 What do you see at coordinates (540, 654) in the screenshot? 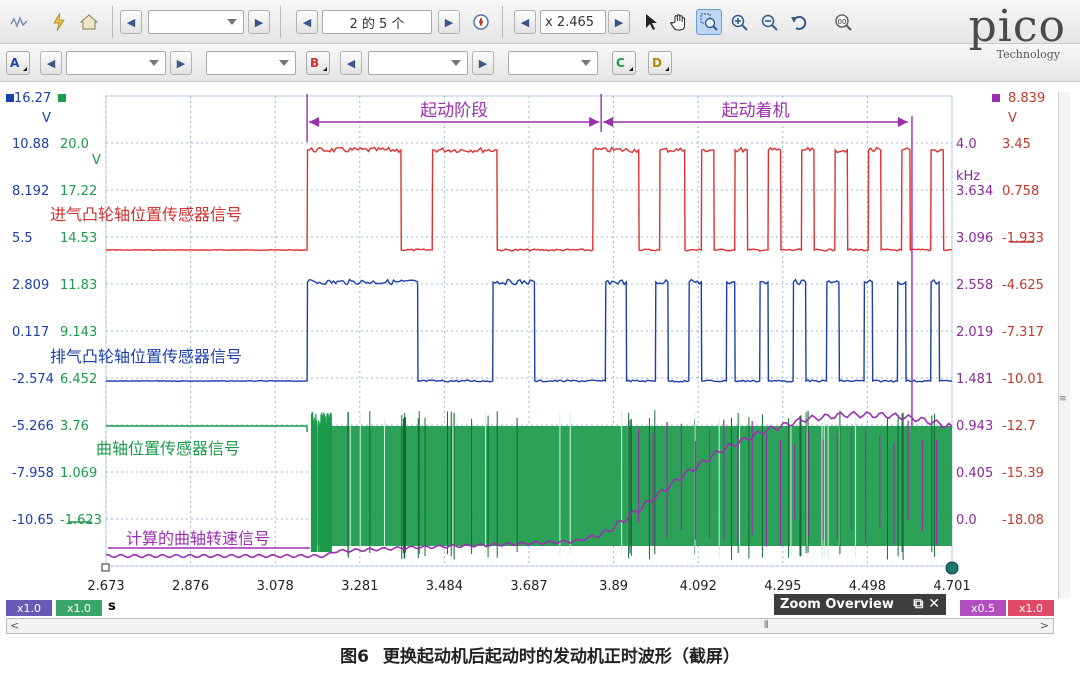
I see `figure-caption: 图6 更换起动机后起动时的发动机正时波形（截屏）` at bounding box center [540, 654].